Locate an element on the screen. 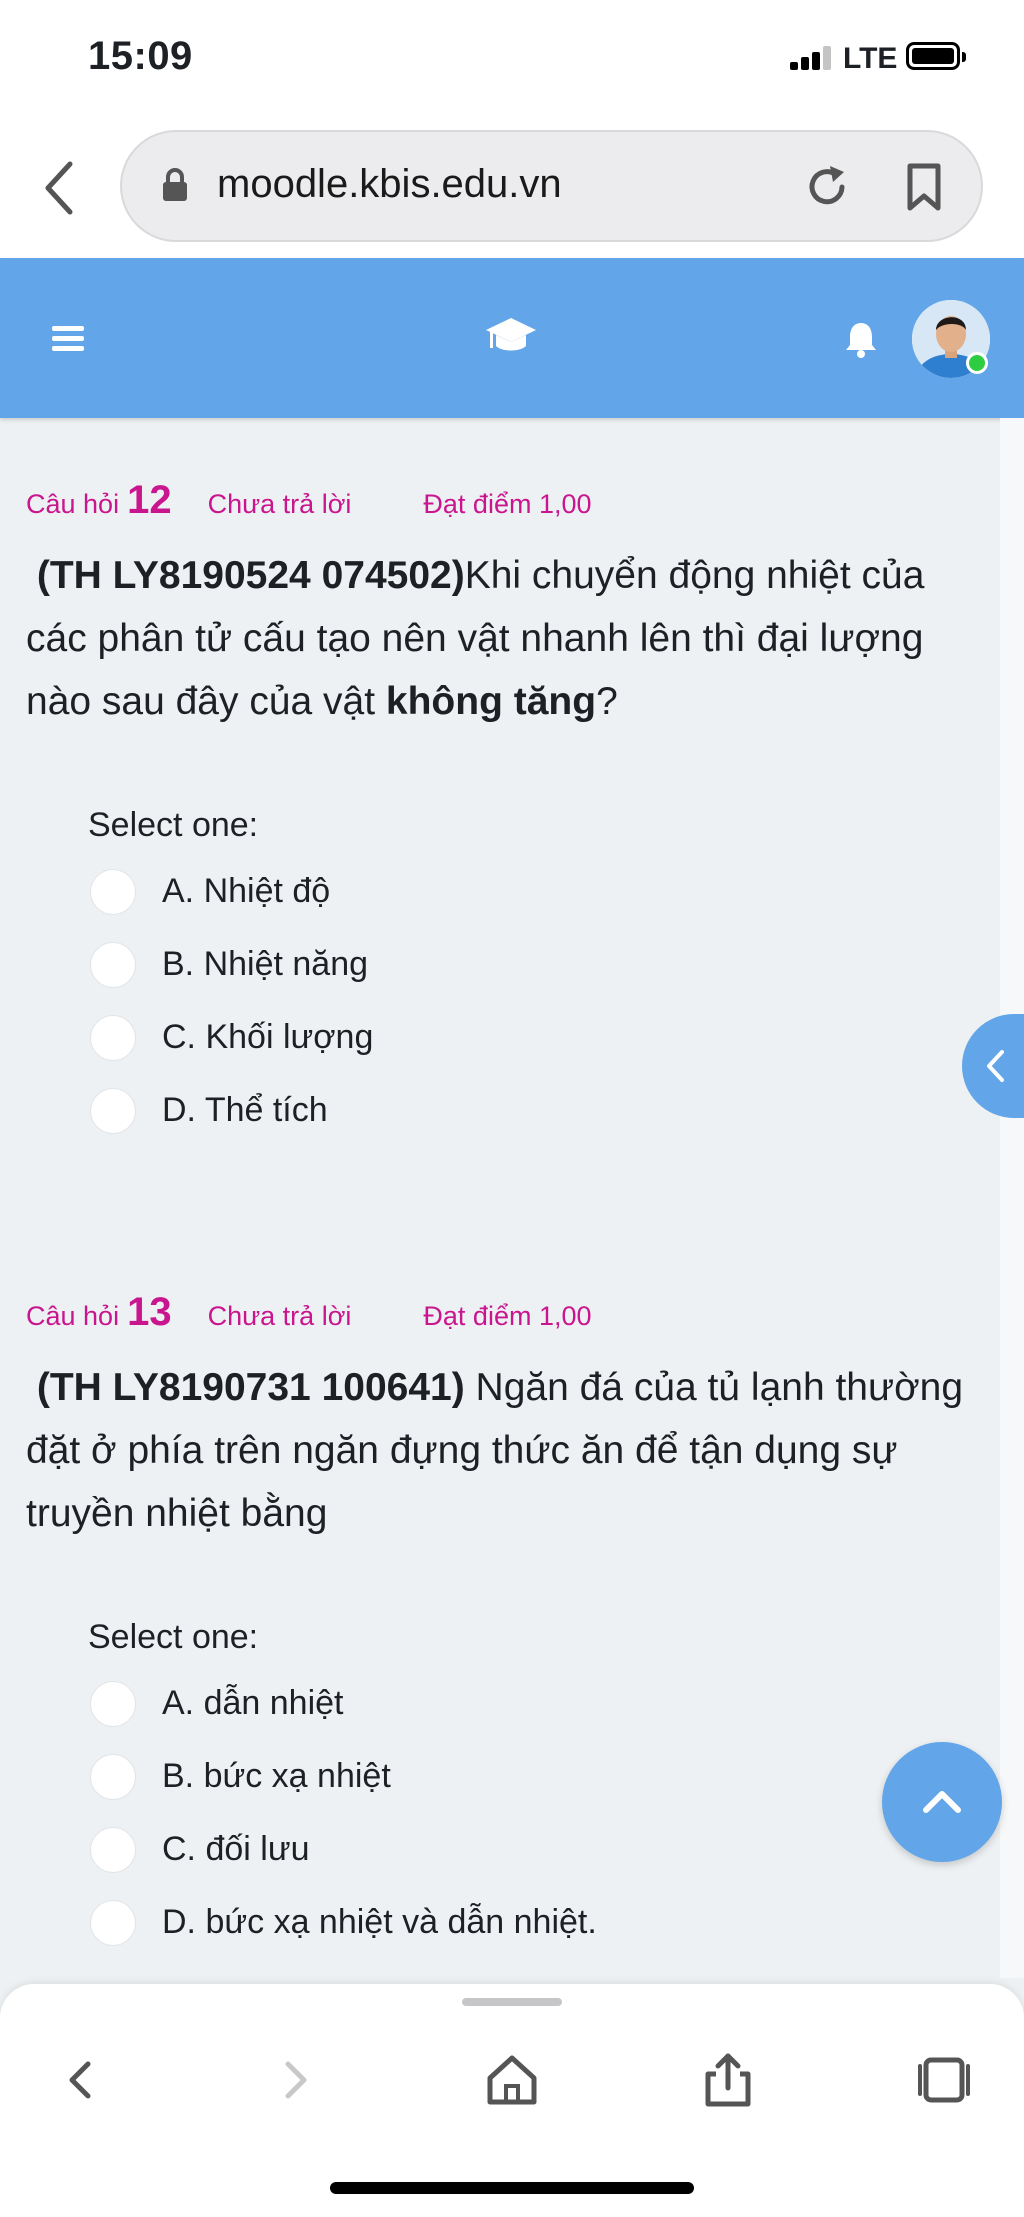 The width and height of the screenshot is (1024, 2217). battery-icon is located at coordinates (936, 56).